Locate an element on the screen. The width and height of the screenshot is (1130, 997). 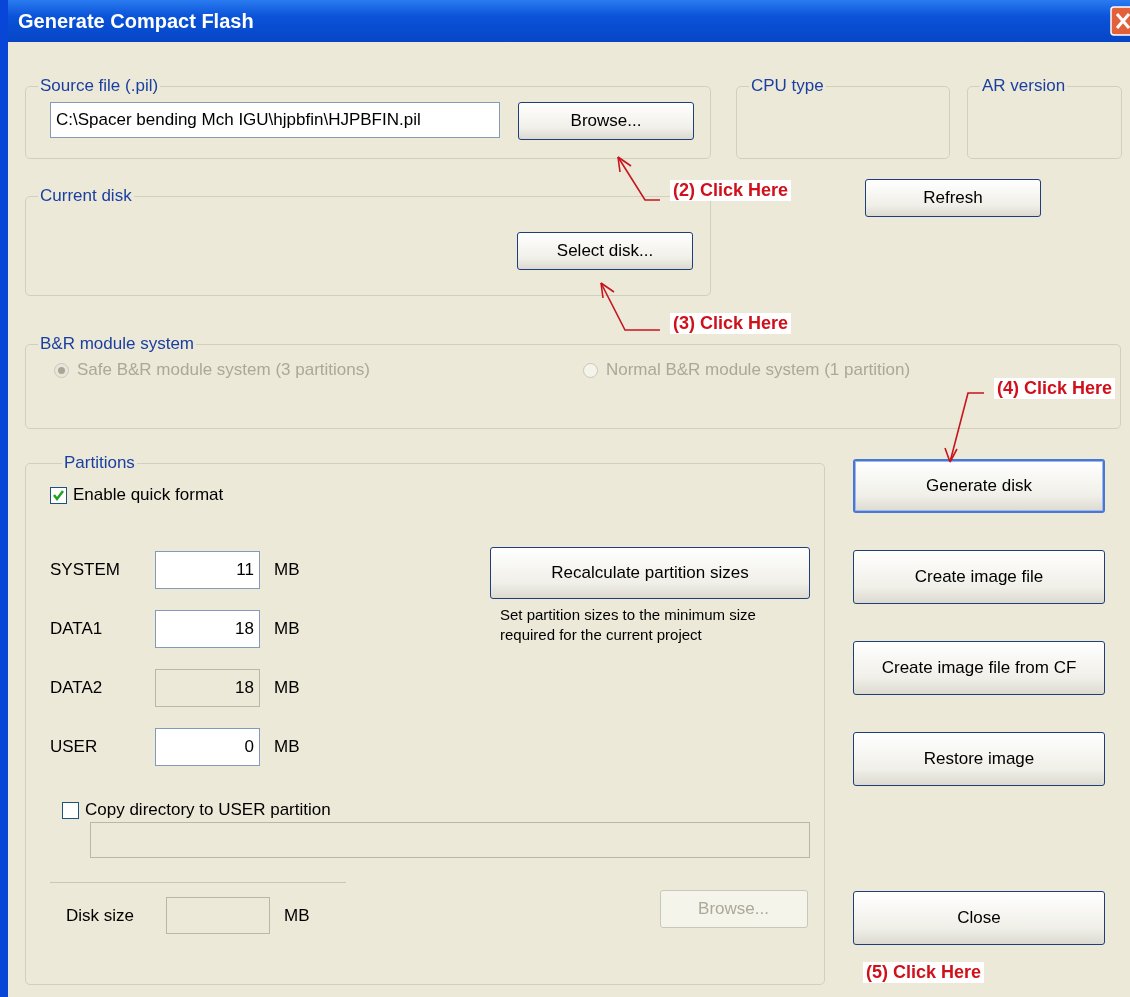
partition-label: SYSTEM is located at coordinates (85, 570).